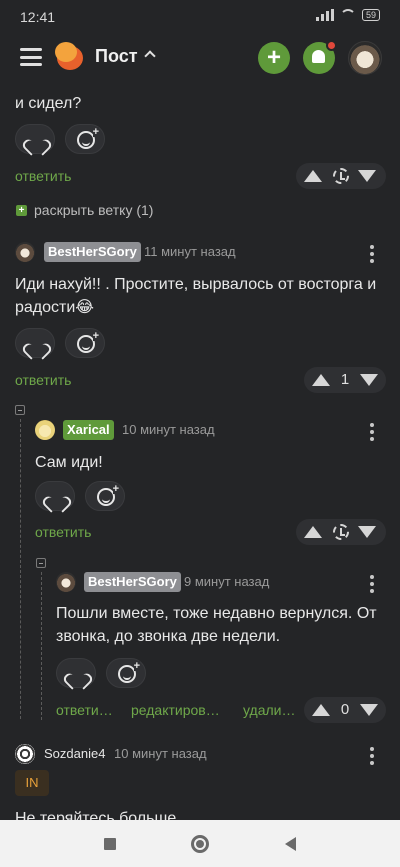 The image size is (400, 867). What do you see at coordinates (274, 58) in the screenshot?
I see `add-post-button: +` at bounding box center [274, 58].